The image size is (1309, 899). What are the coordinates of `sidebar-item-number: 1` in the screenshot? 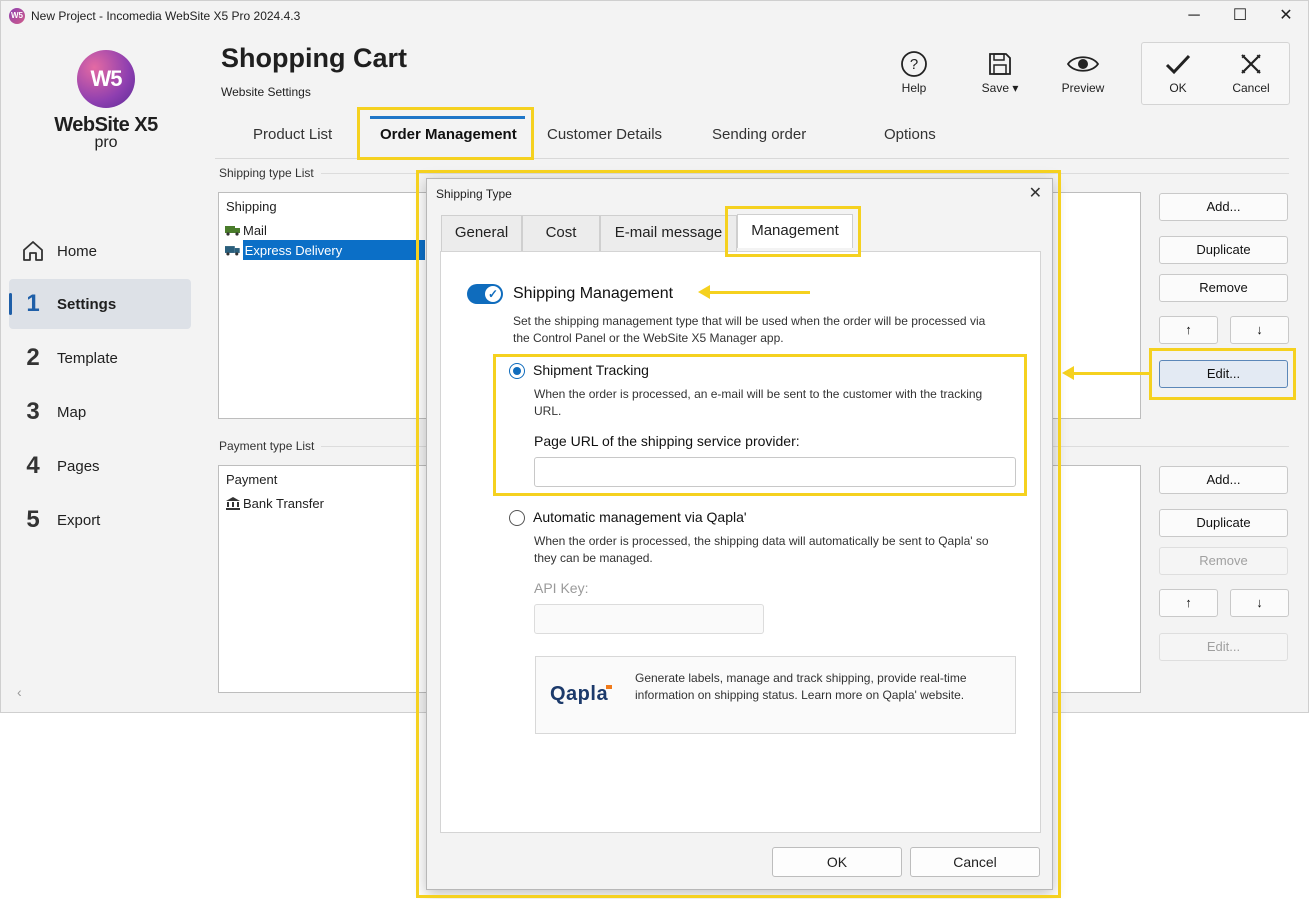 It's located at (33, 303).